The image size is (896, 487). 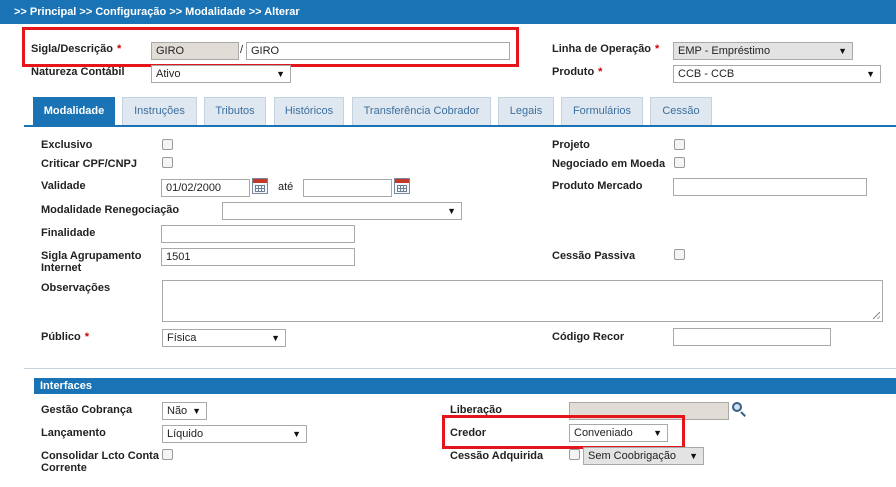 I want to click on criticar-cpf-cnpj-checkbox, so click(x=167, y=162).